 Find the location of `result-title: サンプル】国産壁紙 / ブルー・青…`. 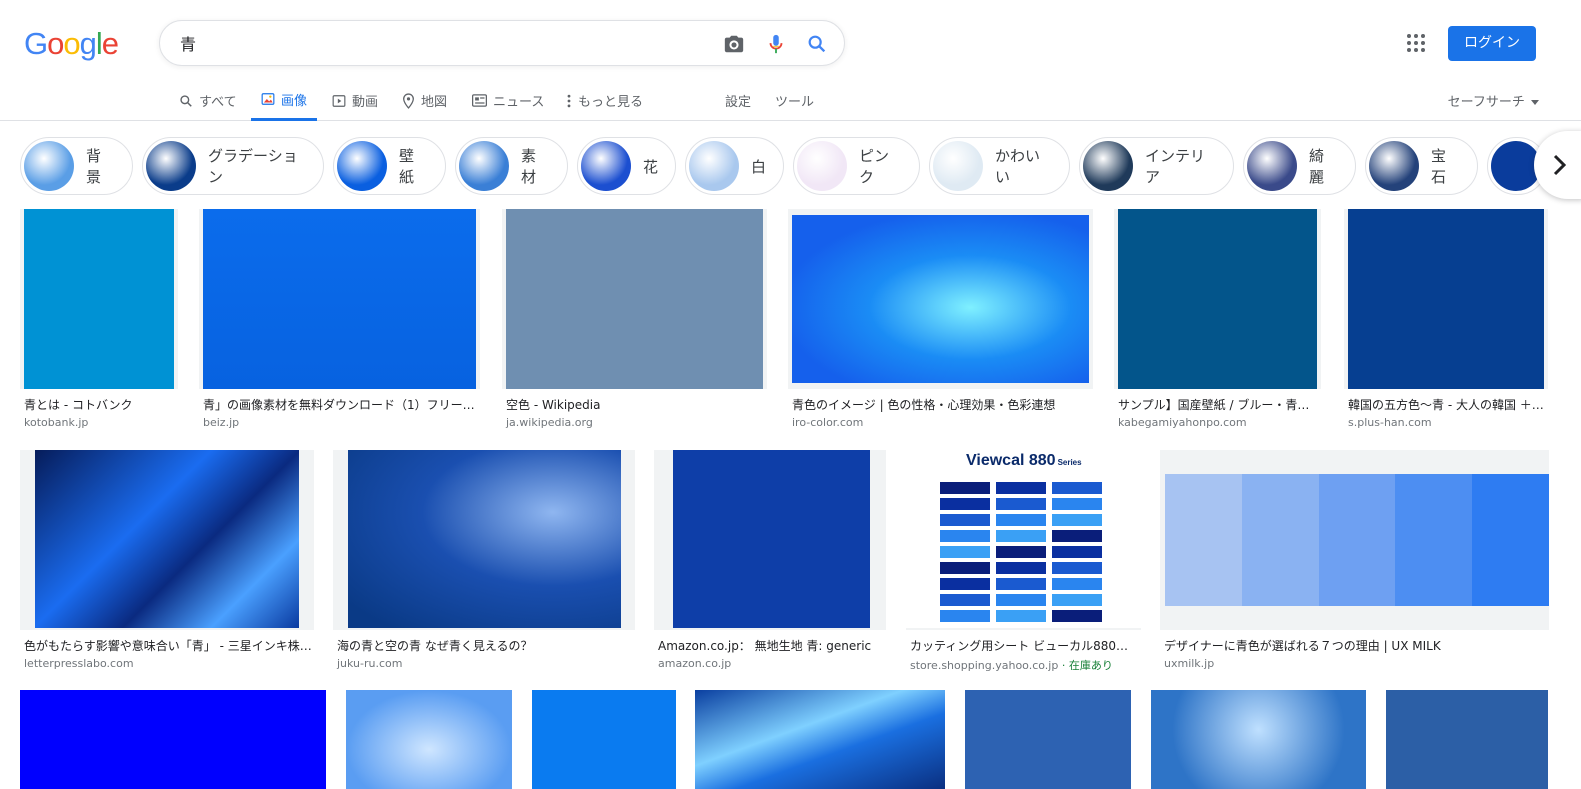

result-title: サンプル】国産壁紙 / ブルー・青… is located at coordinates (1218, 404).